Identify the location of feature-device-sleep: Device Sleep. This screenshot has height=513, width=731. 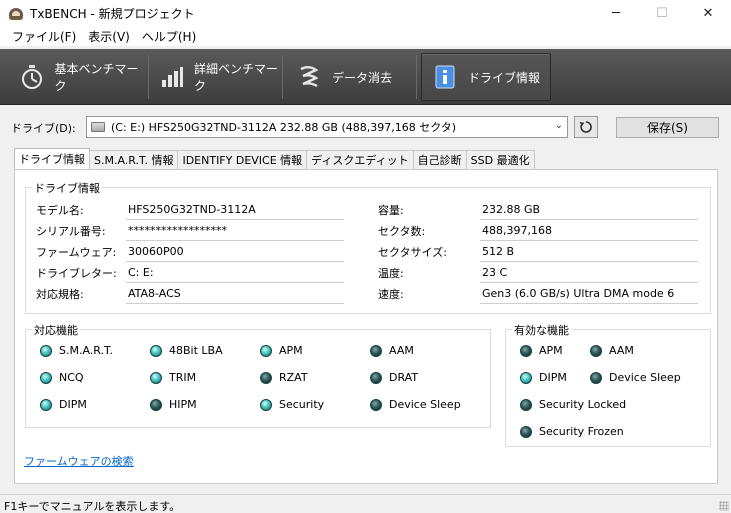
(415, 404).